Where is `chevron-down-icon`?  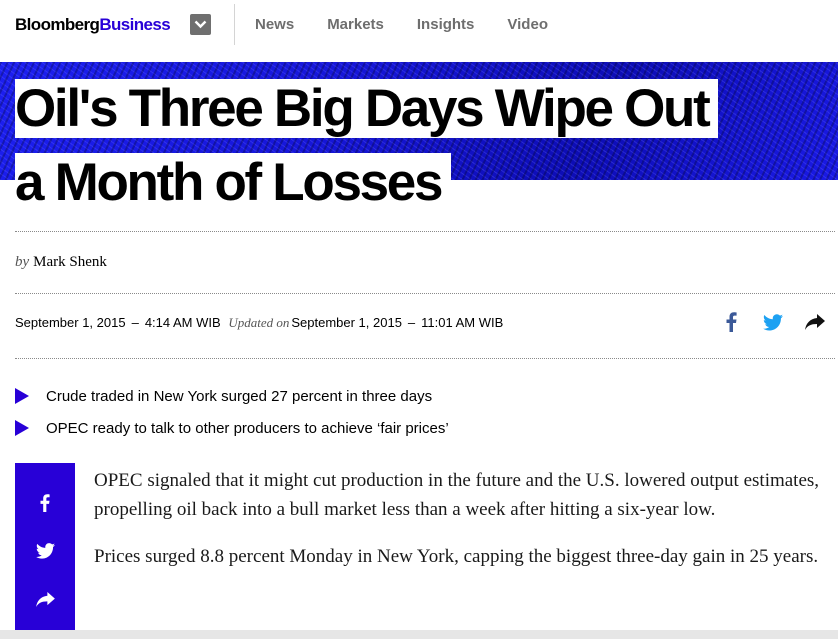 chevron-down-icon is located at coordinates (200, 24).